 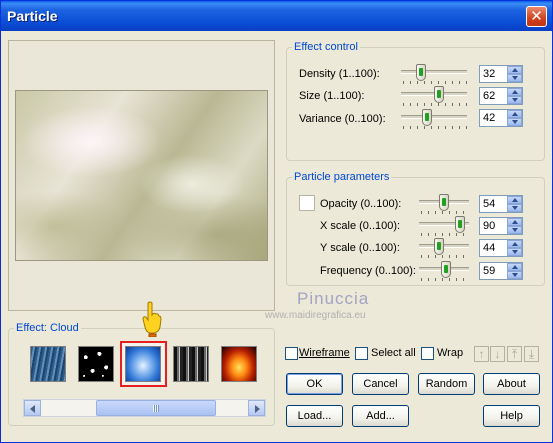 I want to click on random-button: Random, so click(x=446, y=384).